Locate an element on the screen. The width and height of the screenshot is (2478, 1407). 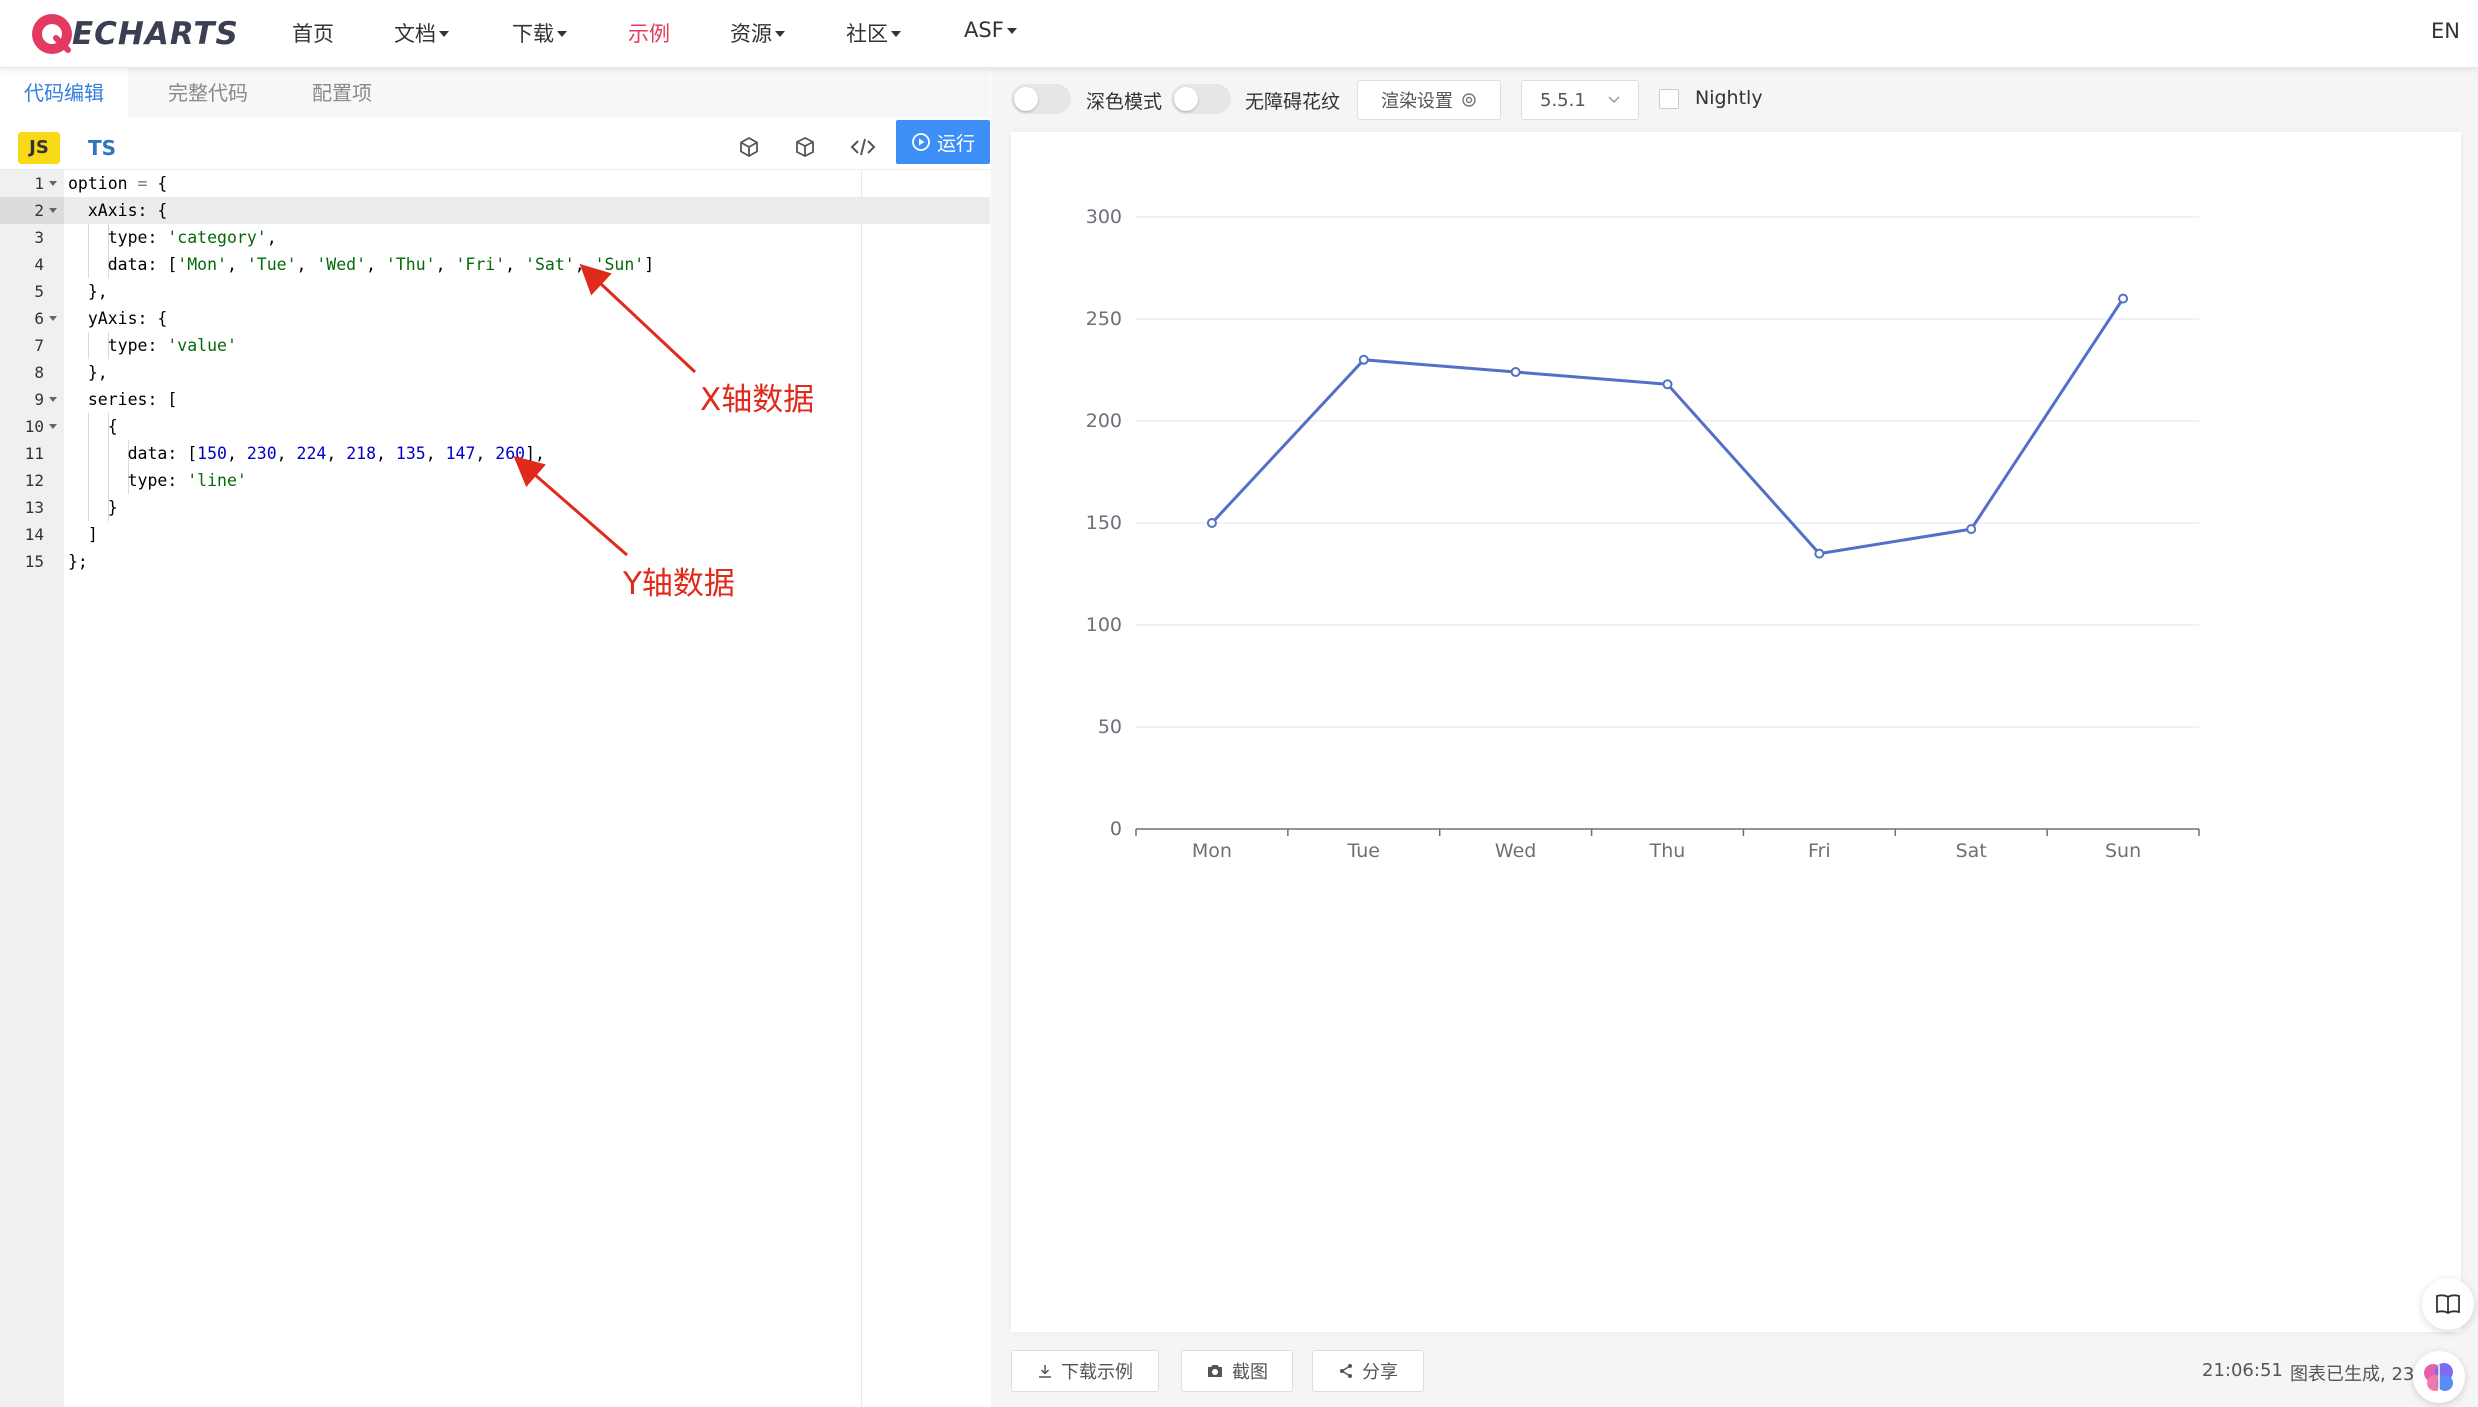
book-icon is located at coordinates (2448, 1304).